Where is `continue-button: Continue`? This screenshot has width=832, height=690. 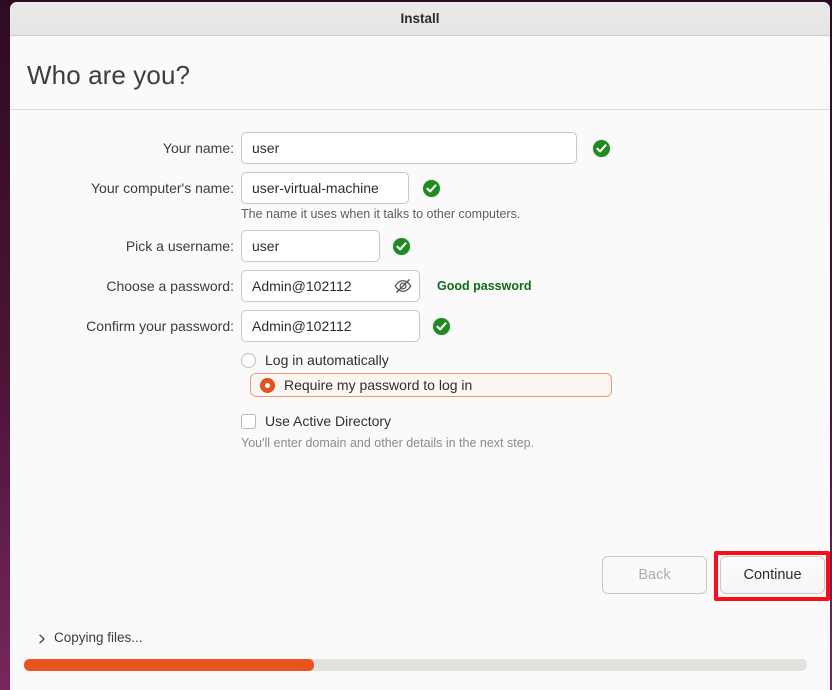
continue-button: Continue is located at coordinates (772, 575).